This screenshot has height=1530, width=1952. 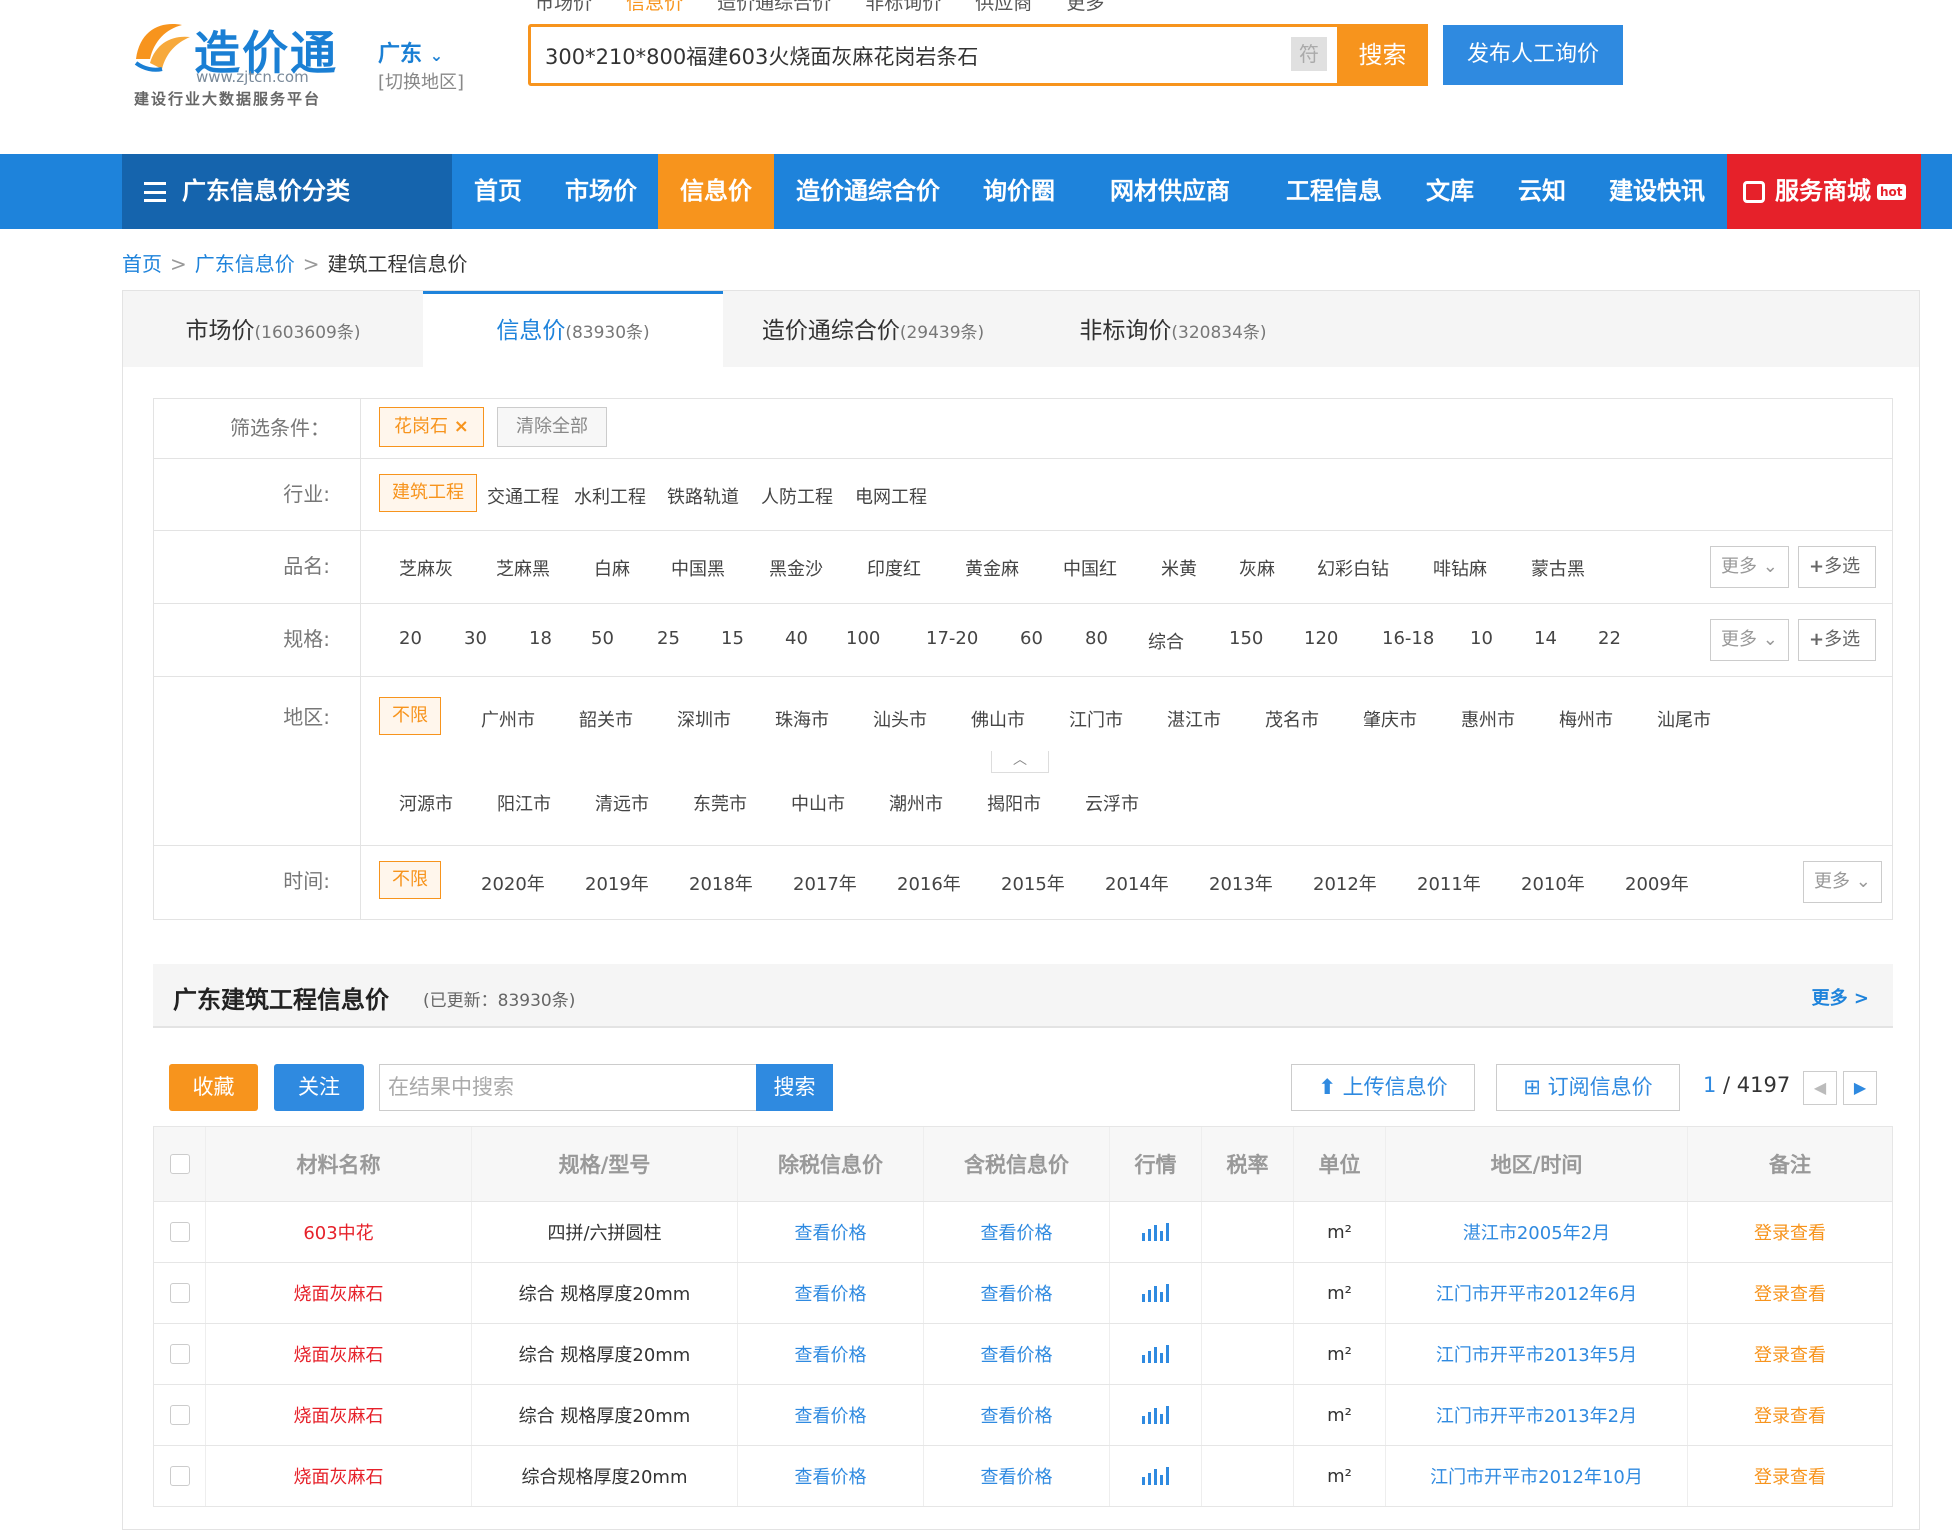 What do you see at coordinates (1824, 191) in the screenshot?
I see `nav-shop: 服务商城 hot` at bounding box center [1824, 191].